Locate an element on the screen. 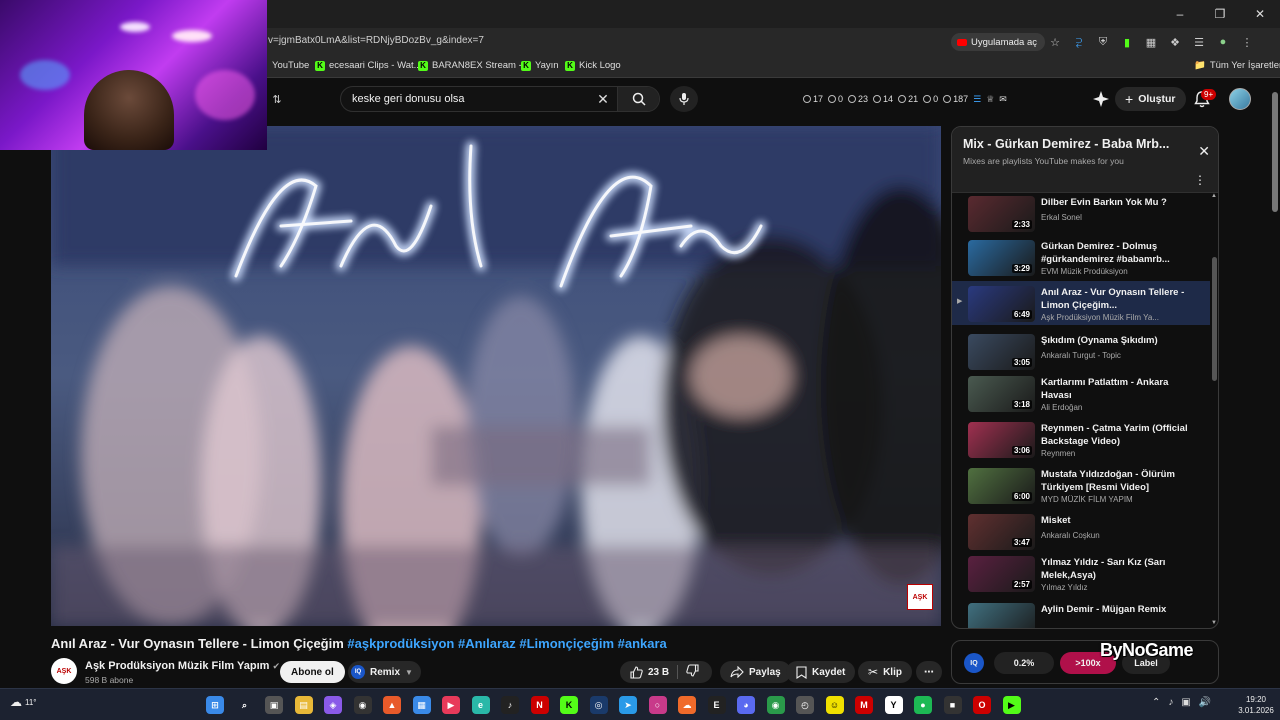 This screenshot has width=1280, height=720. search-input: keske geri donusu olsa is located at coordinates (465, 99).